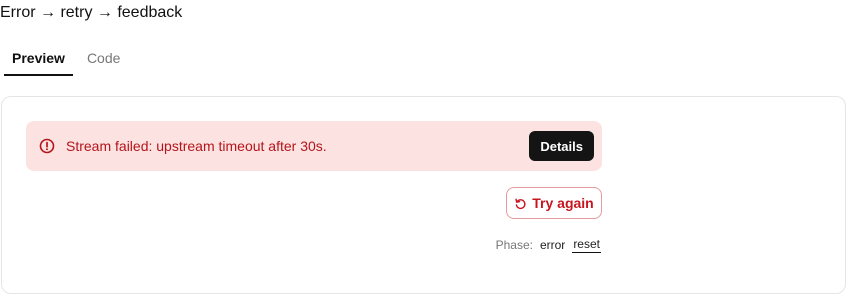  I want to click on details-button: Details, so click(561, 146).